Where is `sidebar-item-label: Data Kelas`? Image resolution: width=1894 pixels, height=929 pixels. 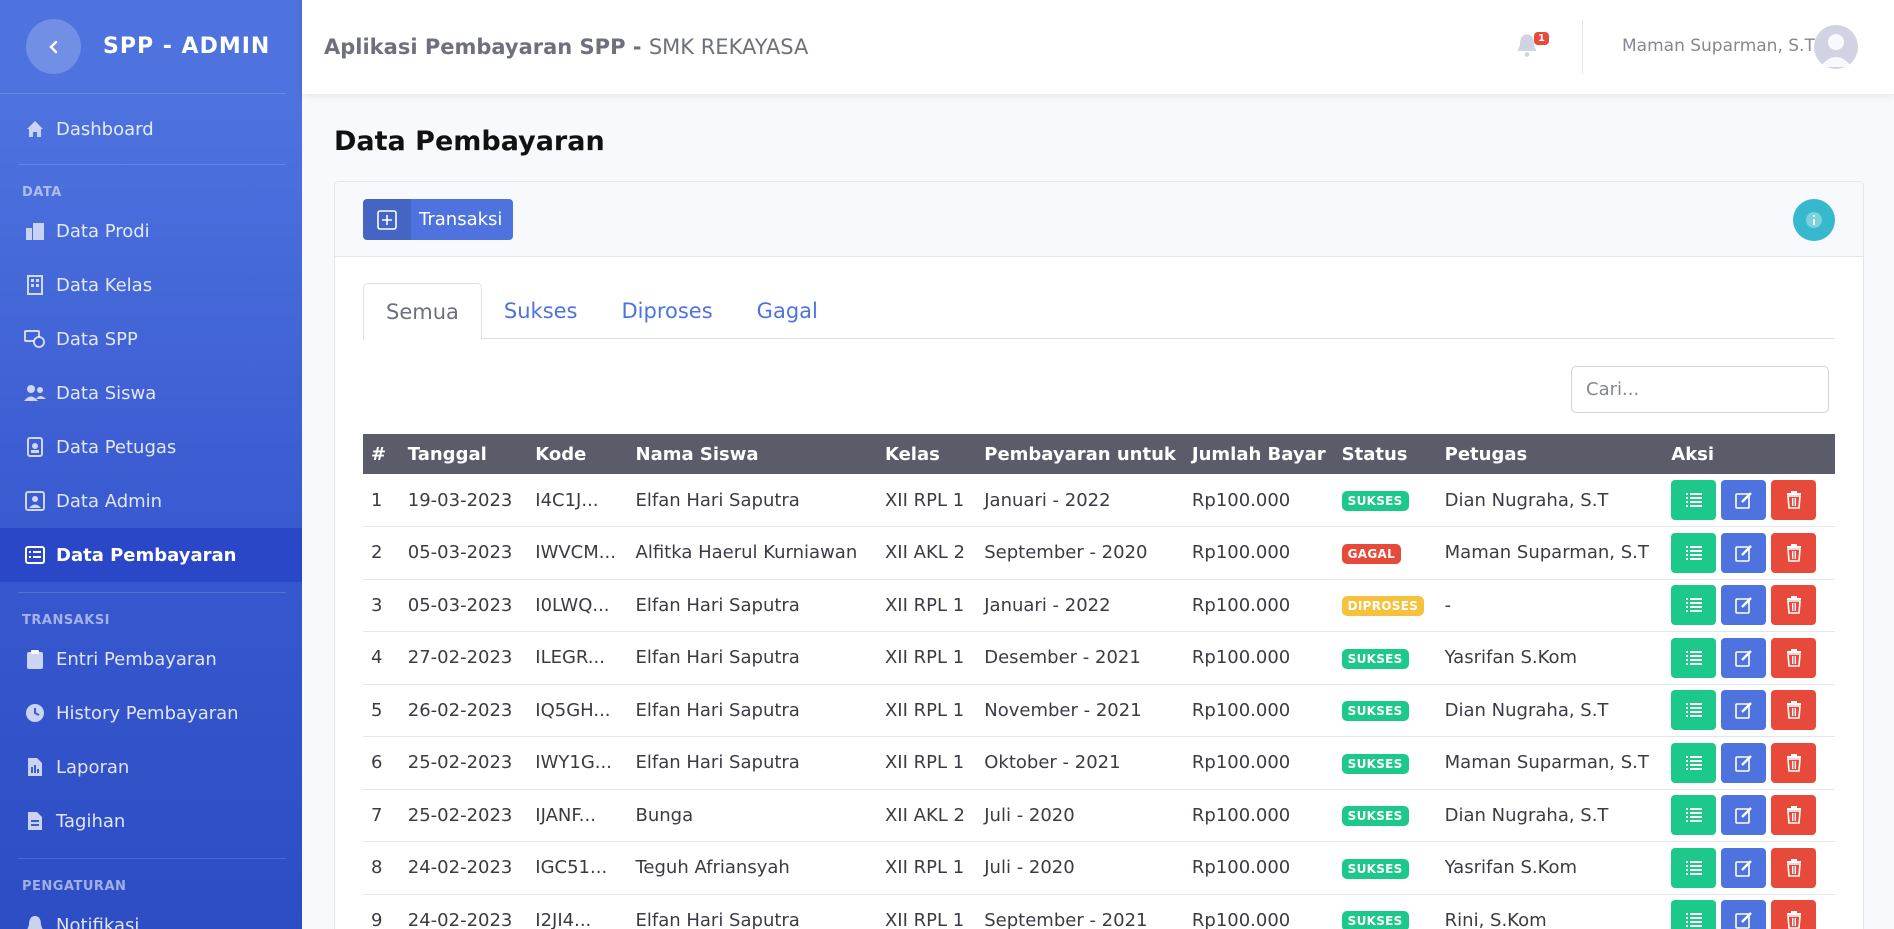
sidebar-item-label: Data Kelas is located at coordinates (104, 285).